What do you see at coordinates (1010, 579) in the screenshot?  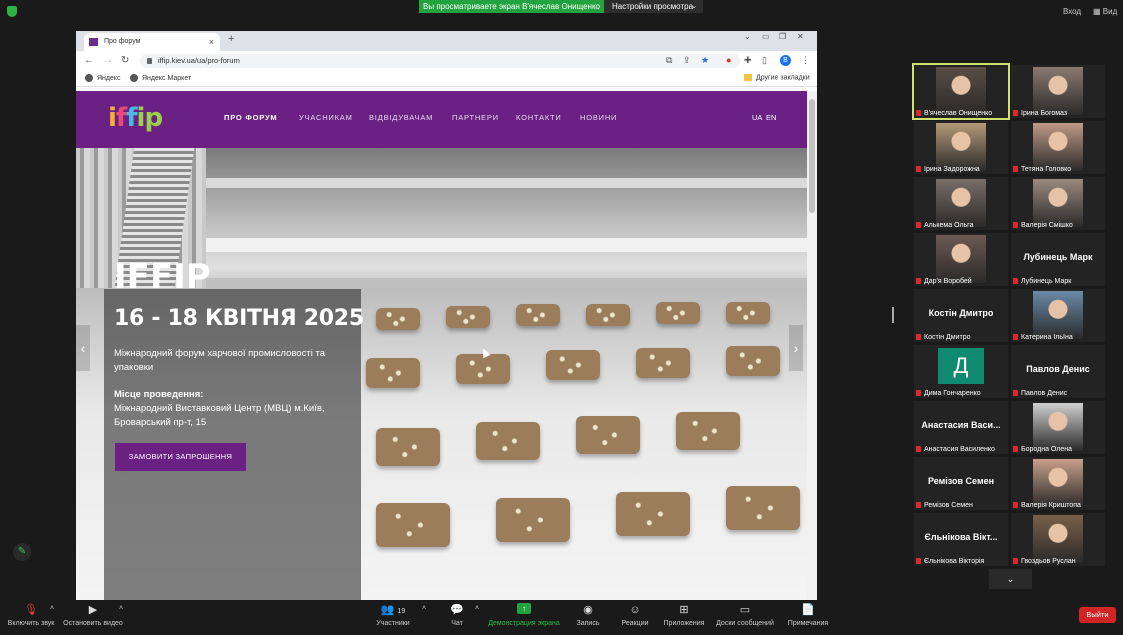 I see `gallery-next-page-icon: ⌄` at bounding box center [1010, 579].